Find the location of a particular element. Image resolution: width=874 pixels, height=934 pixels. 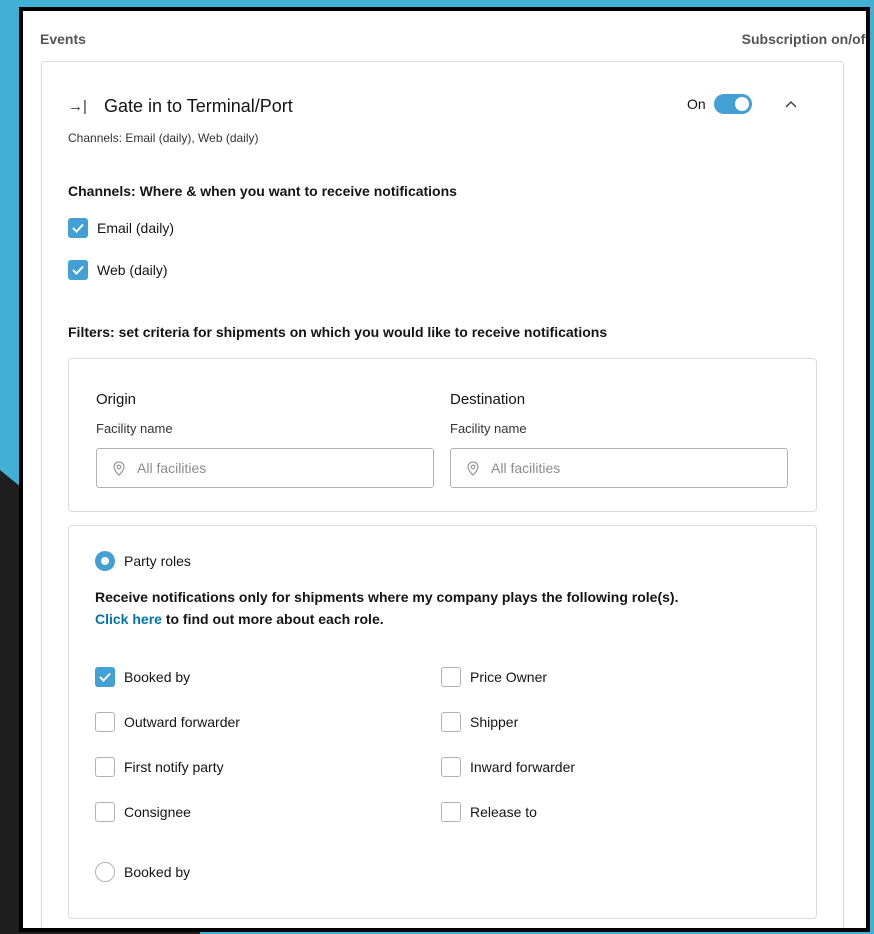

role-first-notify-party-checkbox: First notify party is located at coordinates (159, 767).